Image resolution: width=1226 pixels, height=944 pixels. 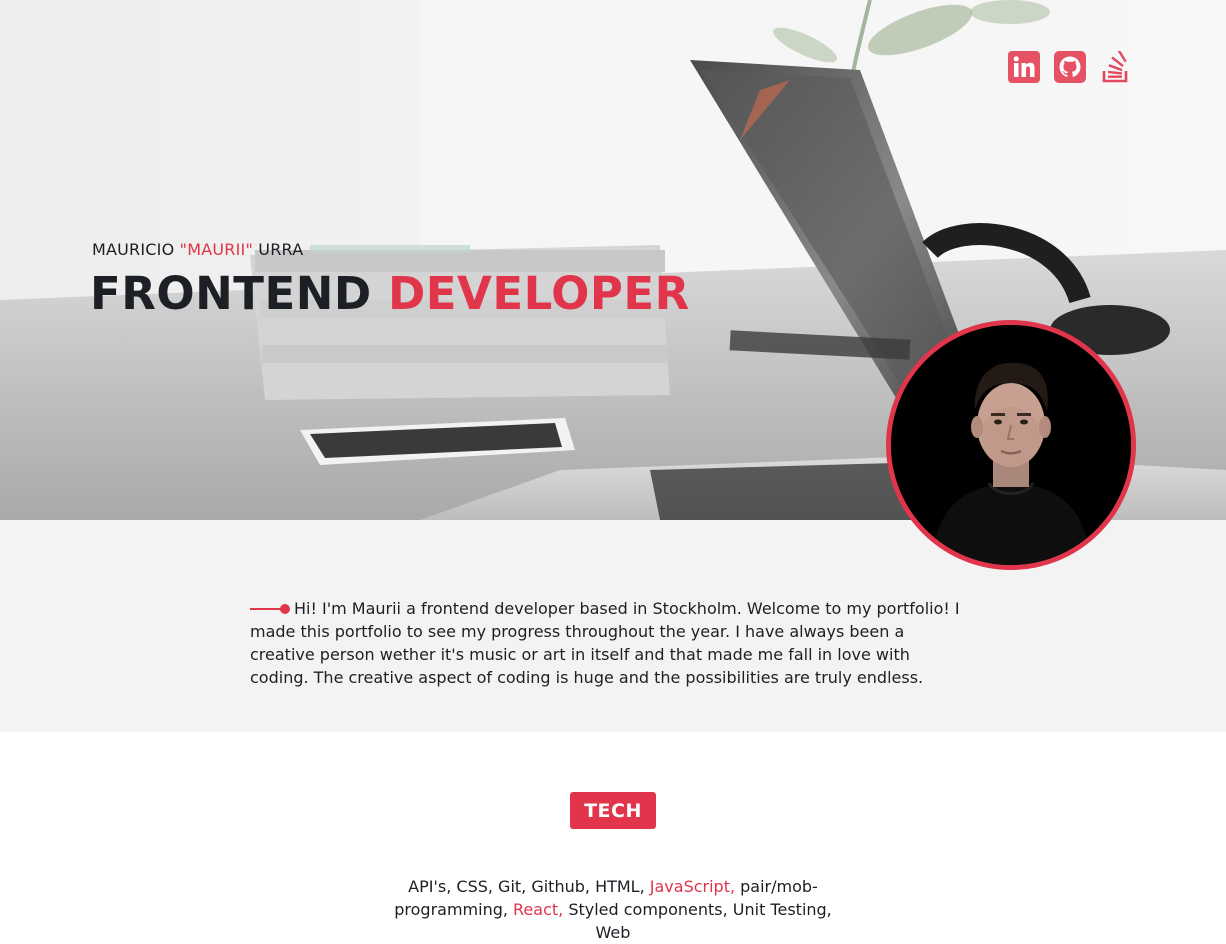 I want to click on name-last: URRA, so click(x=278, y=249).